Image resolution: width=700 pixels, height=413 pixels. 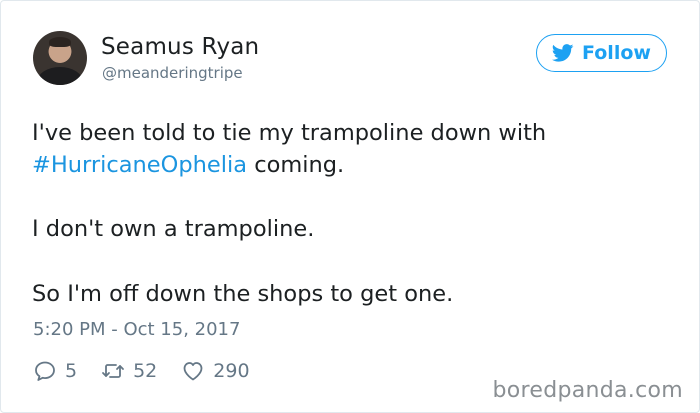 What do you see at coordinates (180, 47) in the screenshot?
I see `author-name: Seamus Ryan` at bounding box center [180, 47].